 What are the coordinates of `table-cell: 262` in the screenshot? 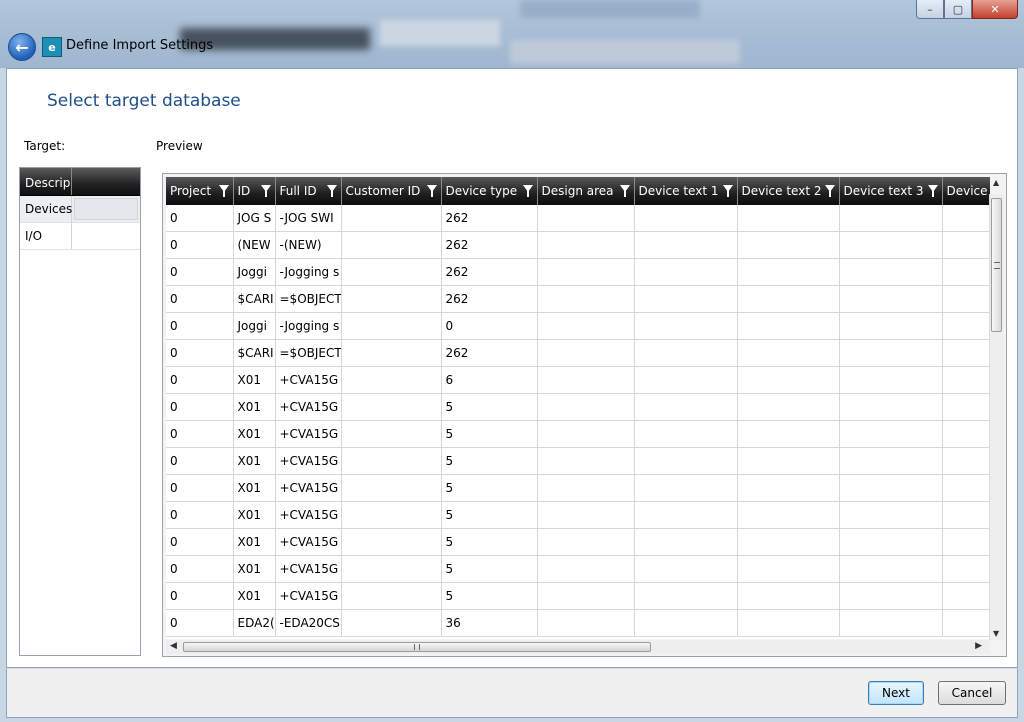 It's located at (489, 272).